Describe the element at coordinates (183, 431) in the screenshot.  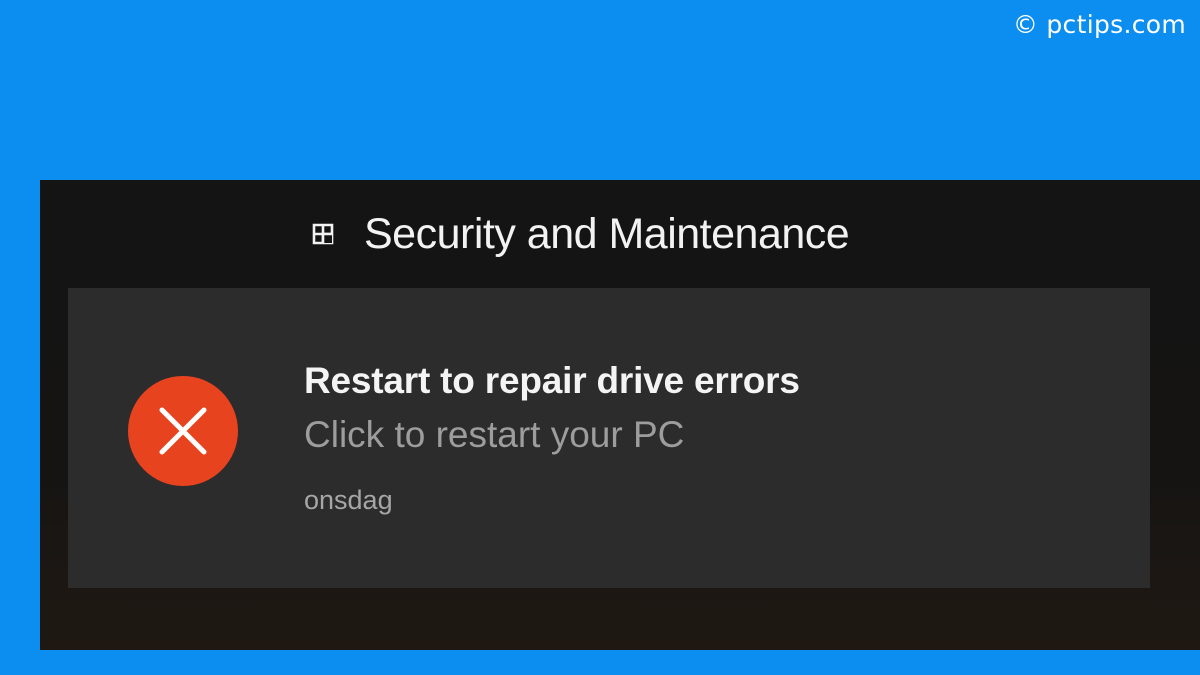
I see `error-x-circle-icon` at that location.